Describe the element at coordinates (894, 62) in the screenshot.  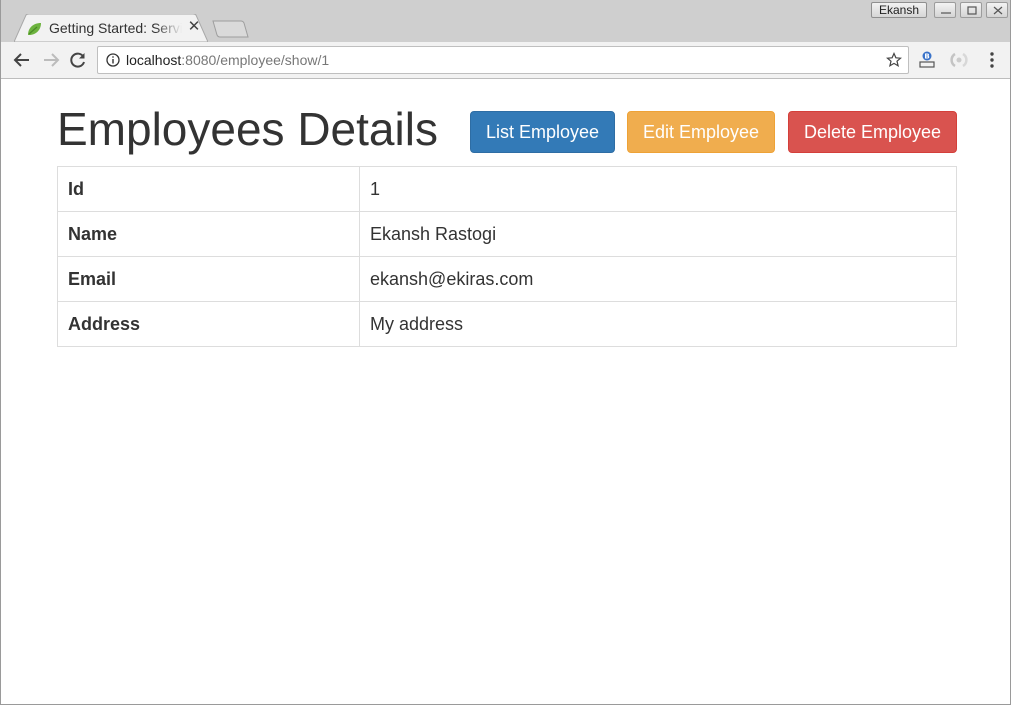
I see `bookmark-star-icon` at that location.